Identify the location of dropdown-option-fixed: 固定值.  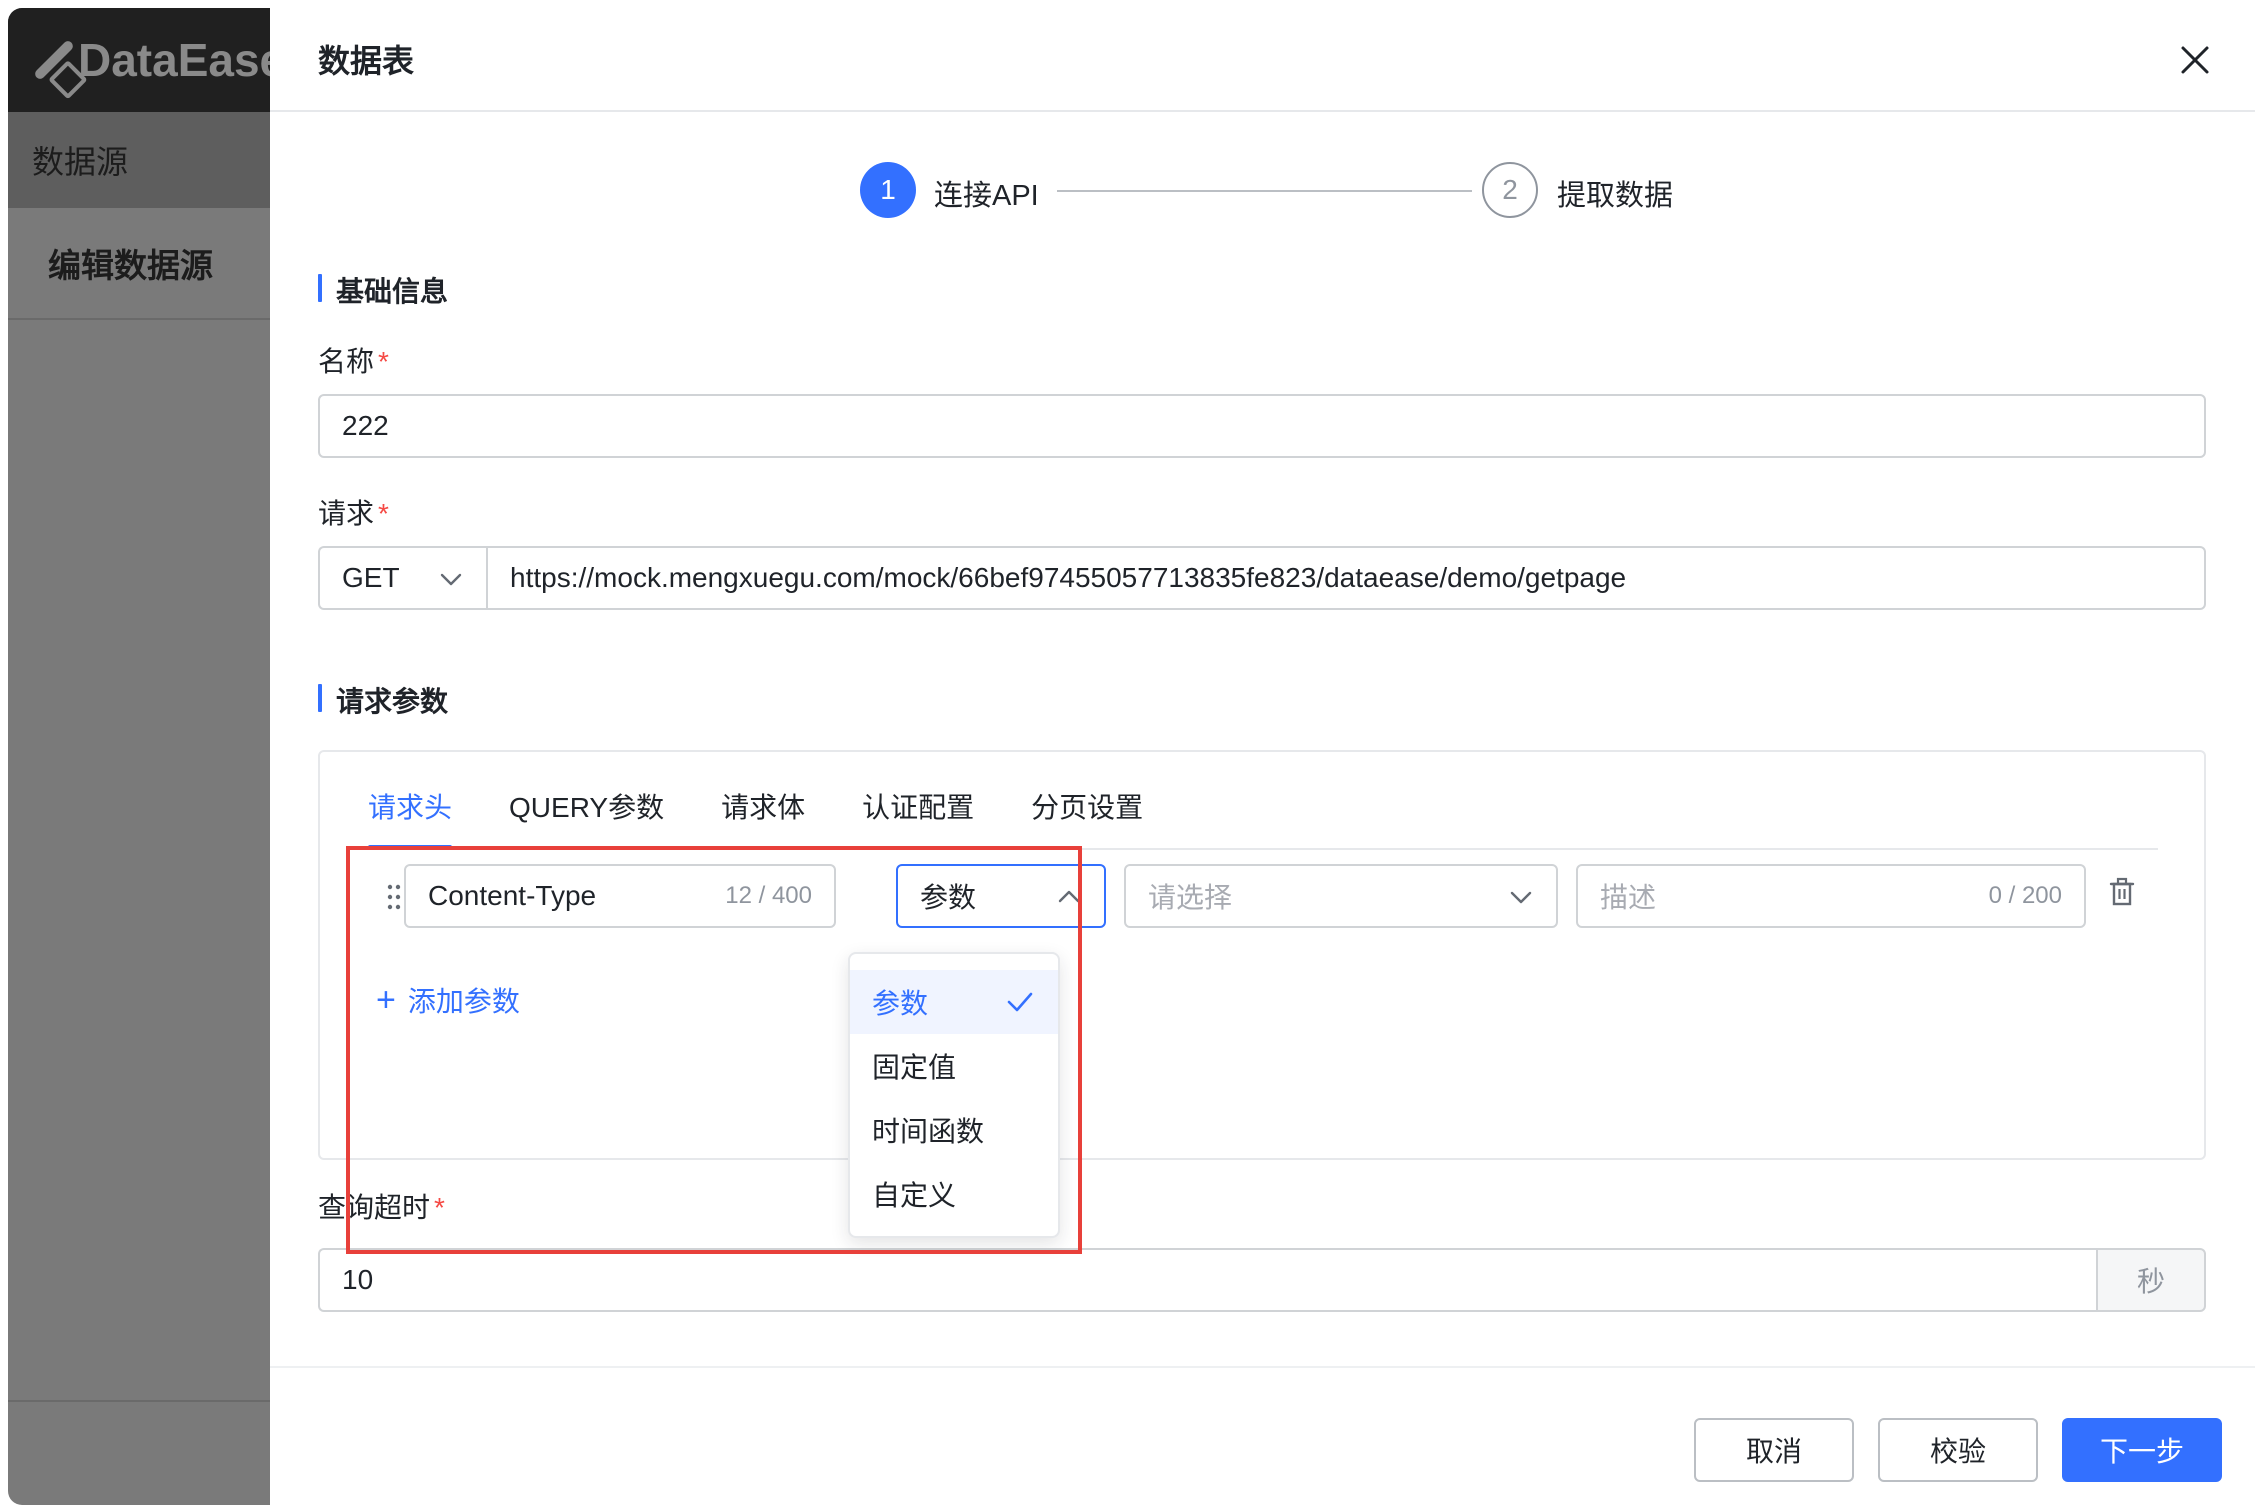
(954, 1066).